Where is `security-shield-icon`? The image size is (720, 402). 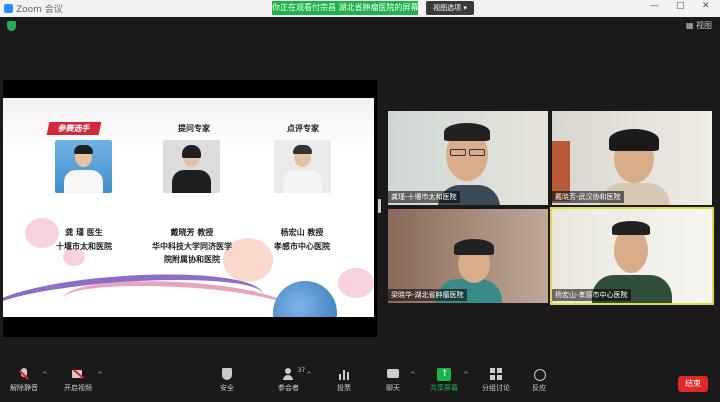 security-shield-icon is located at coordinates (11, 26).